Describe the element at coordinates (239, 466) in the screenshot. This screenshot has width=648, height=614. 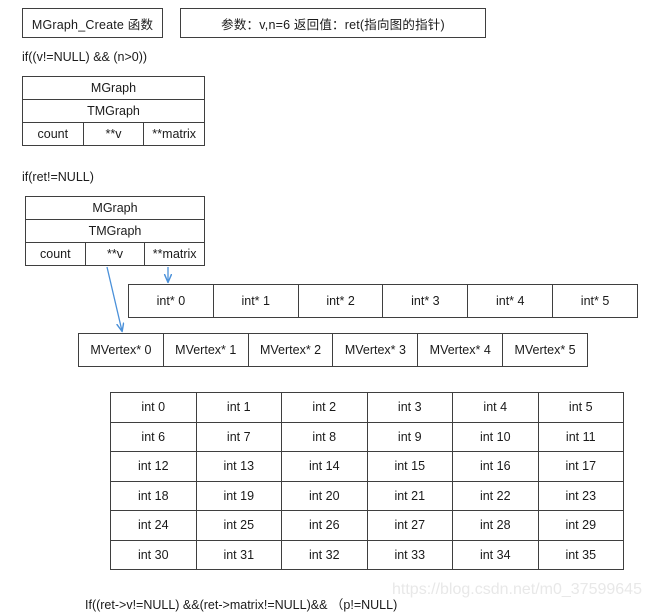
I see `matrix-cell: int 13` at that location.